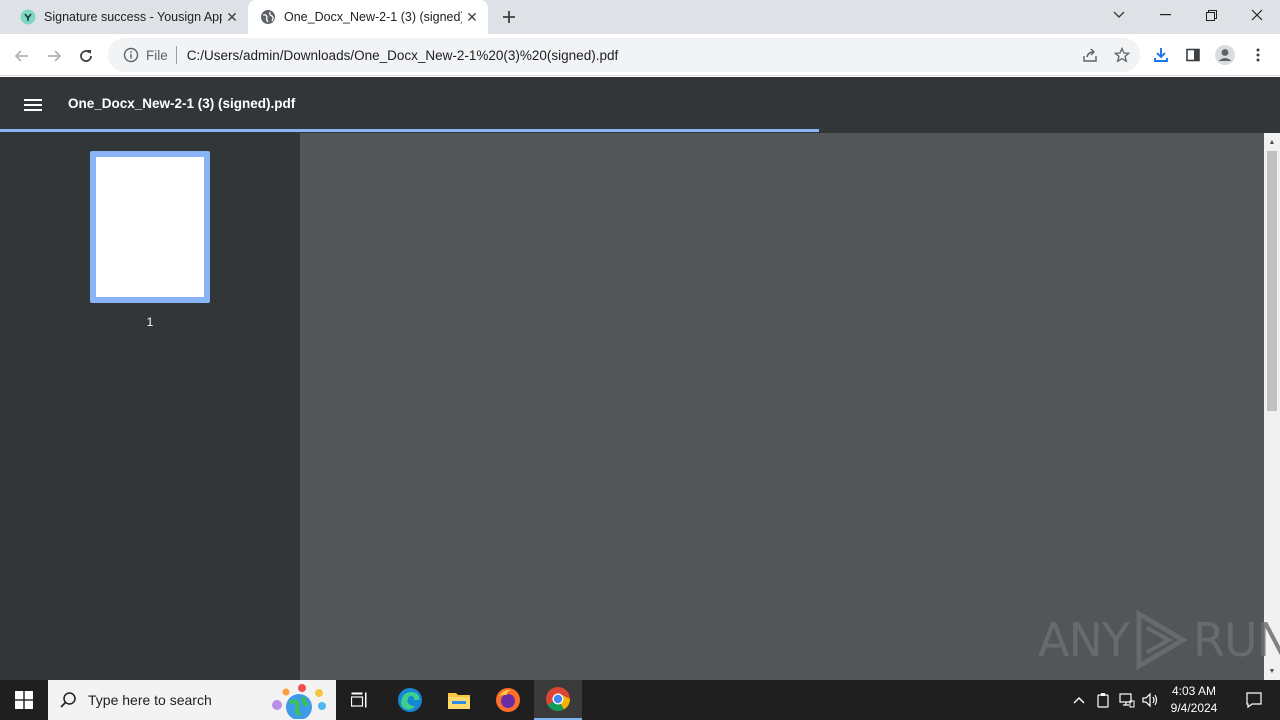  I want to click on task-view-button, so click(360, 700).